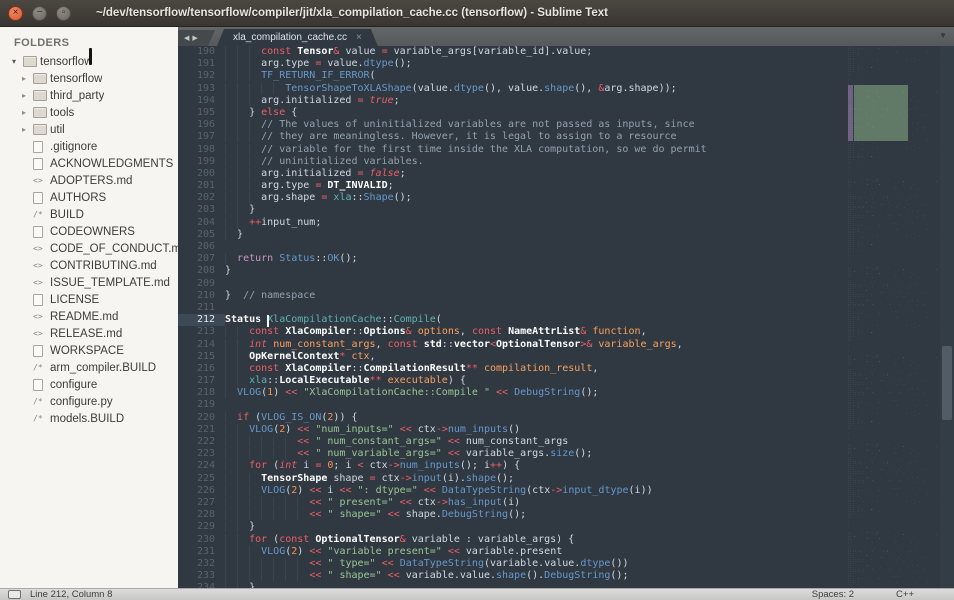 The image size is (954, 600). Describe the element at coordinates (833, 594) in the screenshot. I see `indentation-setting: Spaces: 2` at that location.